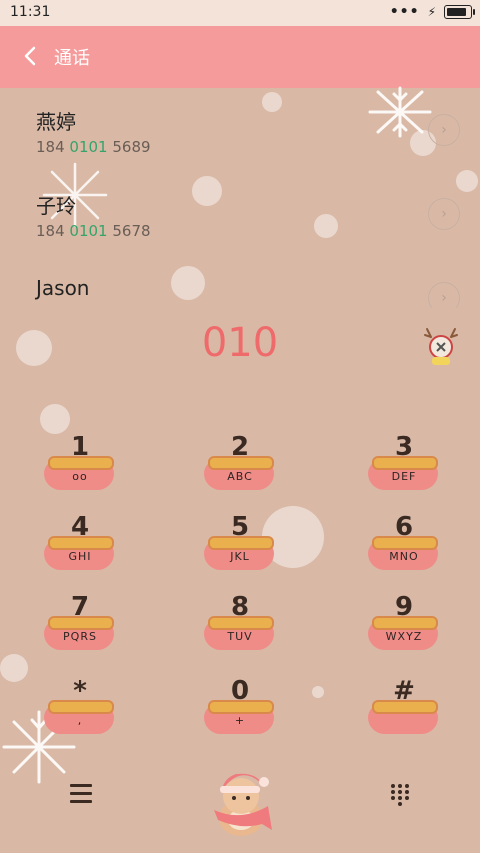 This screenshot has width=480, height=853. What do you see at coordinates (80, 720) in the screenshot?
I see `key-letters: ,` at bounding box center [80, 720].